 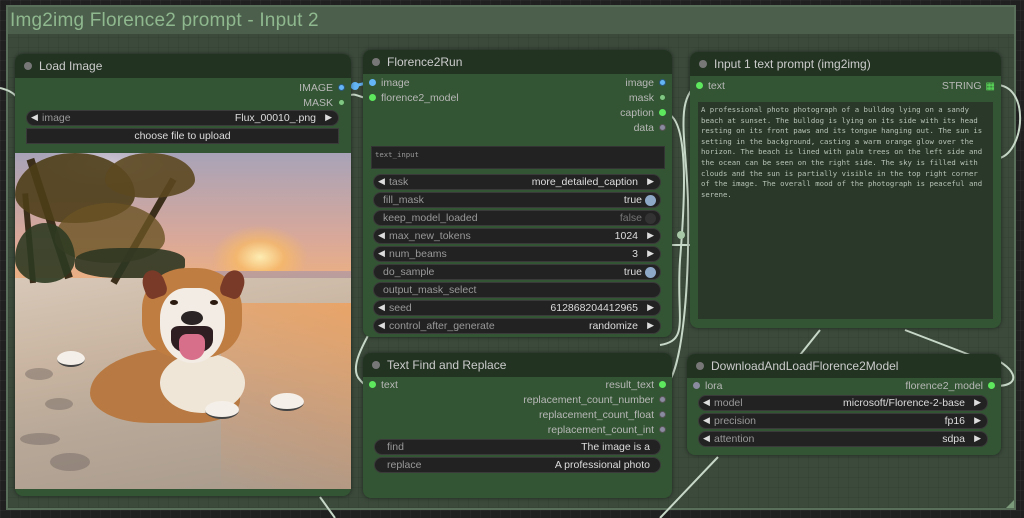 I want to click on do-sample-toggle: do_sample true, so click(x=517, y=272).